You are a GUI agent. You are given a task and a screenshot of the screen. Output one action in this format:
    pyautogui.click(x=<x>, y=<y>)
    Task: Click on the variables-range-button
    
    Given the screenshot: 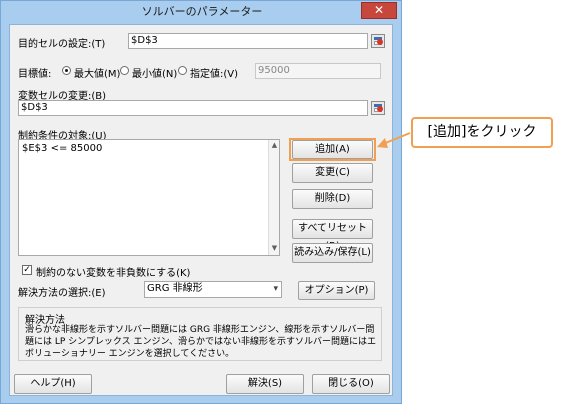 What is the action you would take?
    pyautogui.click(x=378, y=108)
    